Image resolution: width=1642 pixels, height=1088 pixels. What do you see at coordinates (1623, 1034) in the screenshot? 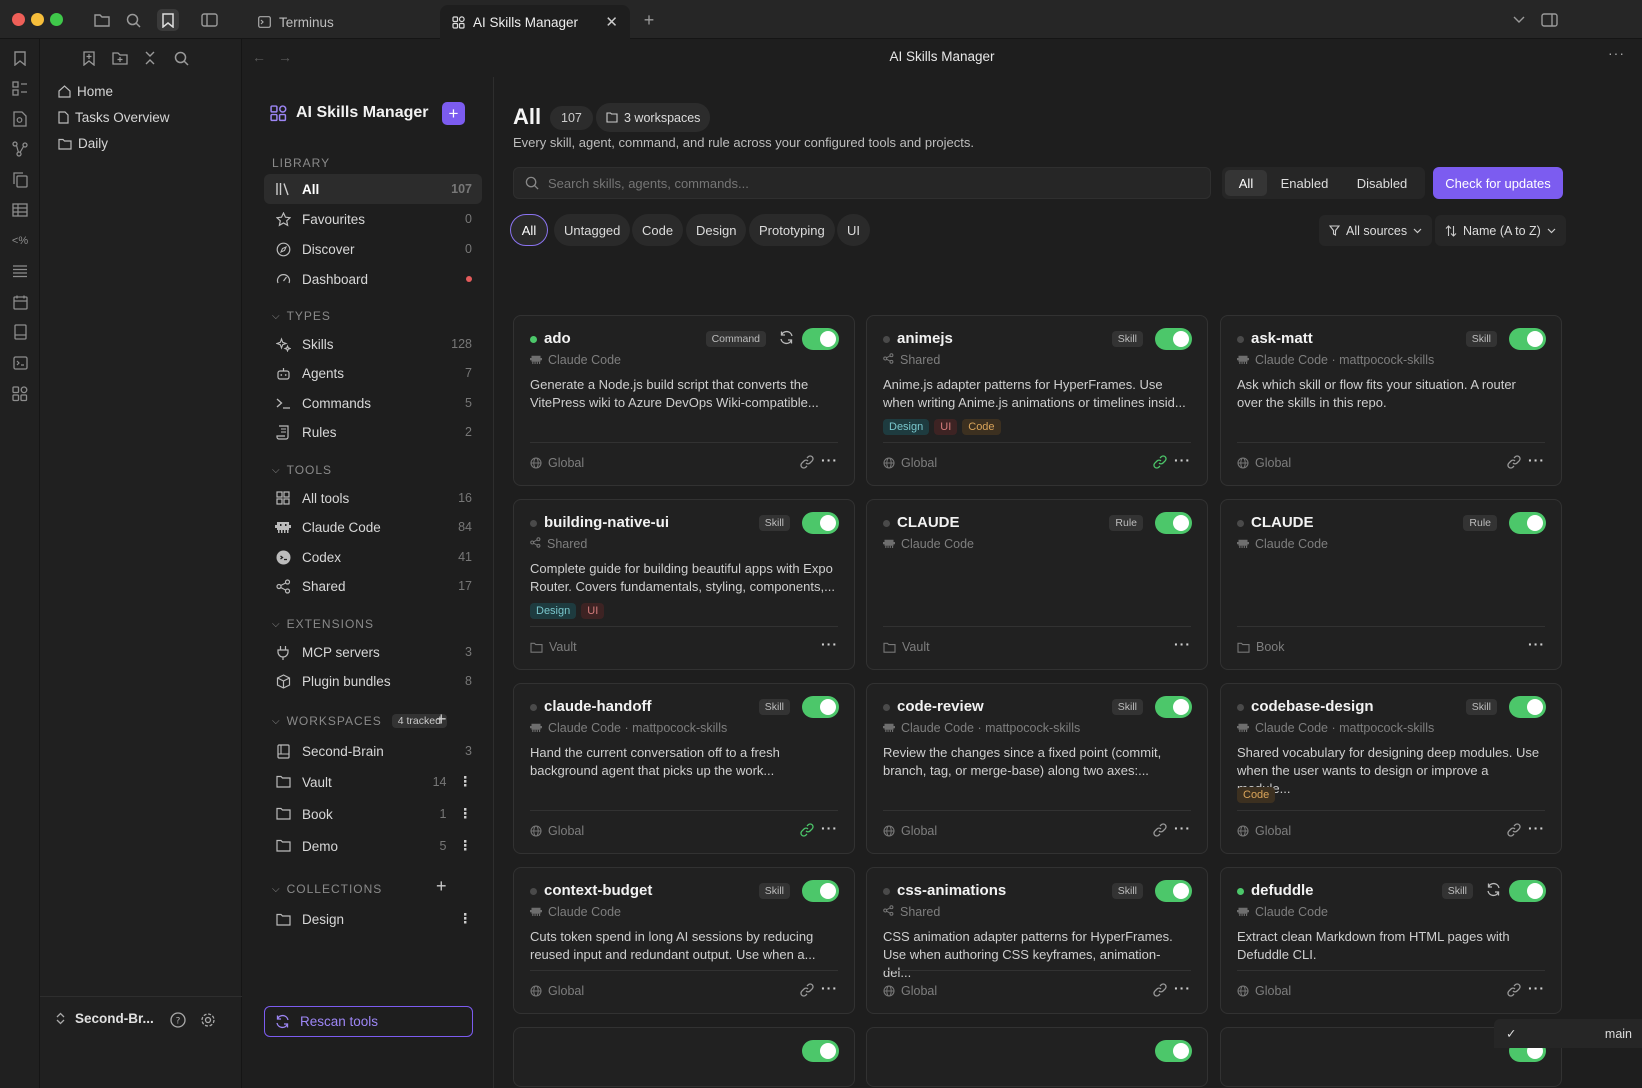
I see `git-branch: main` at bounding box center [1623, 1034].